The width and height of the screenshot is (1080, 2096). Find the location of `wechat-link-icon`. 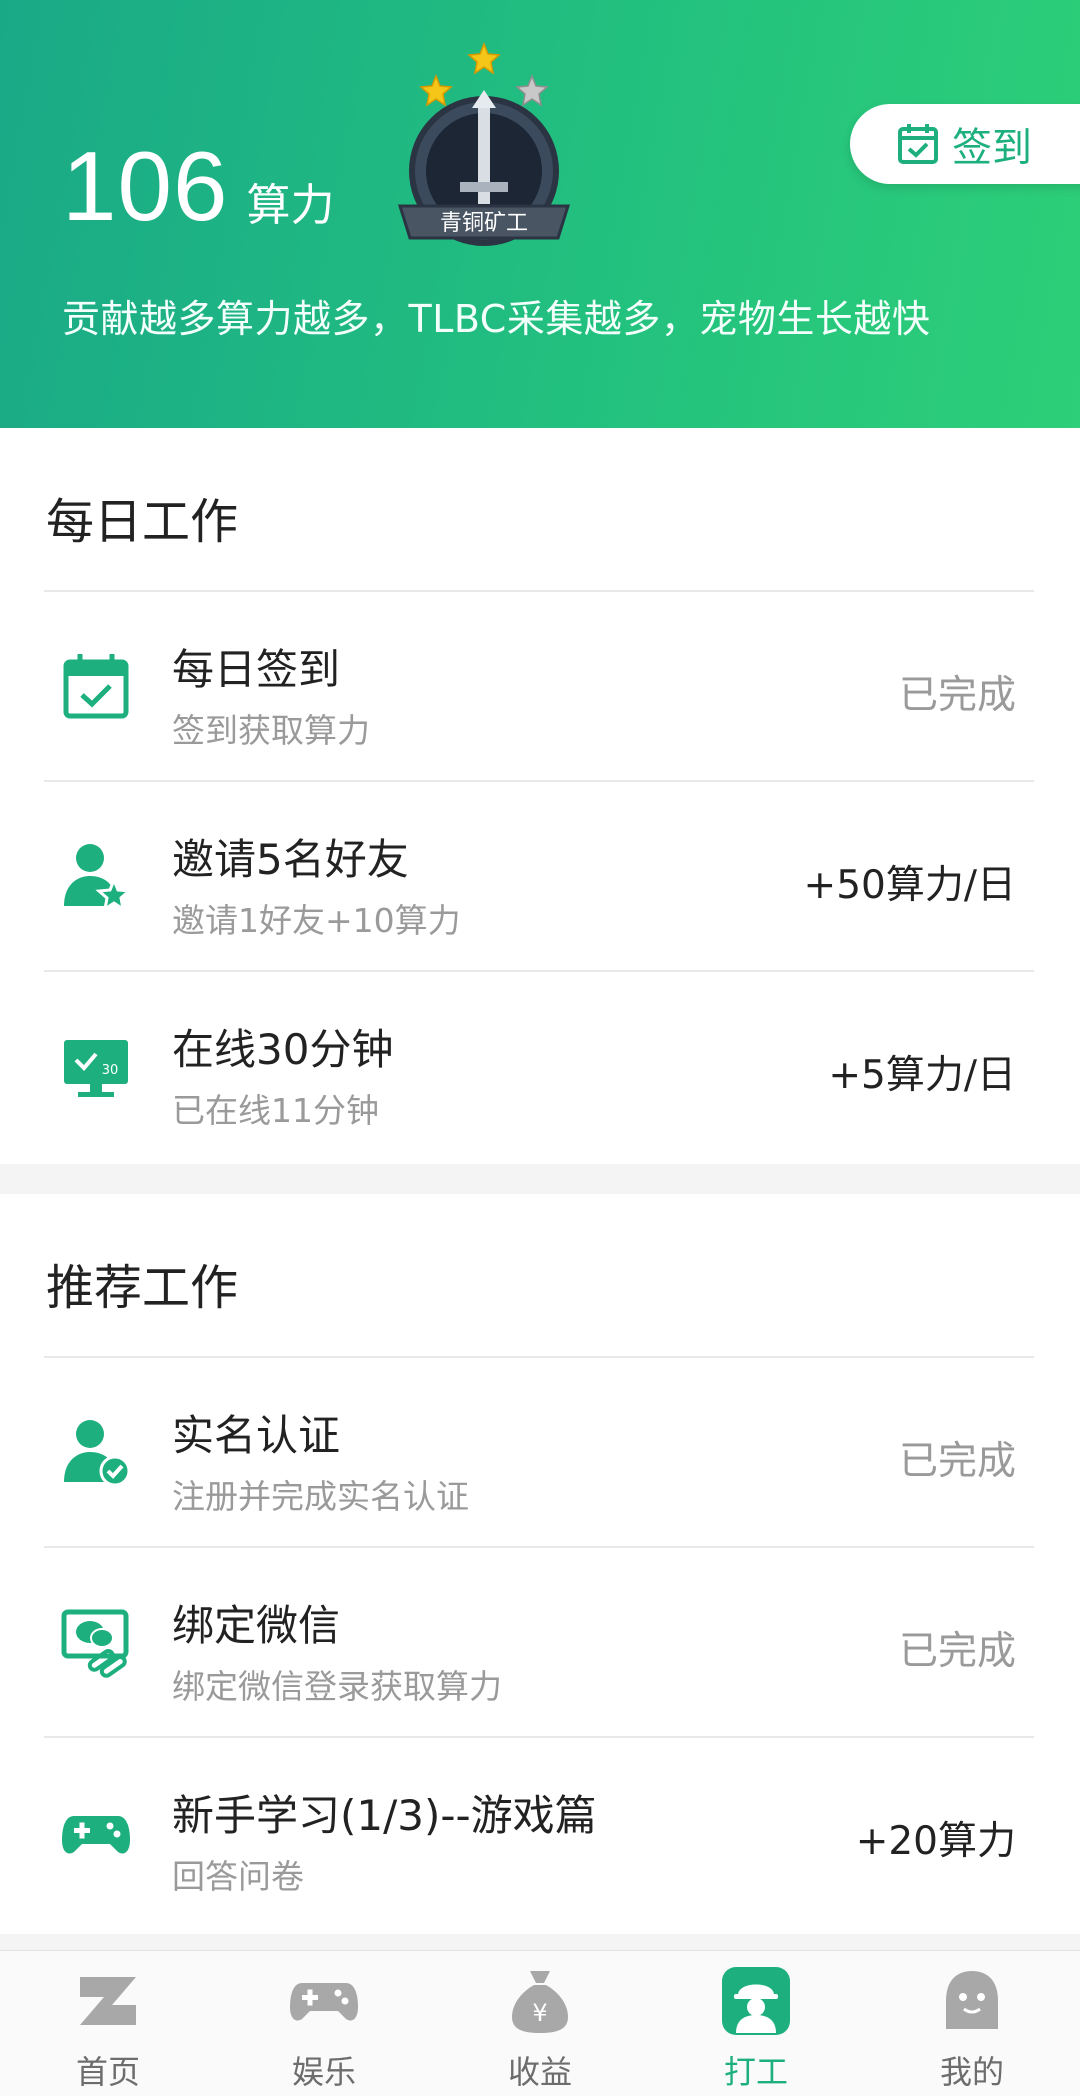

wechat-link-icon is located at coordinates (95, 1643).